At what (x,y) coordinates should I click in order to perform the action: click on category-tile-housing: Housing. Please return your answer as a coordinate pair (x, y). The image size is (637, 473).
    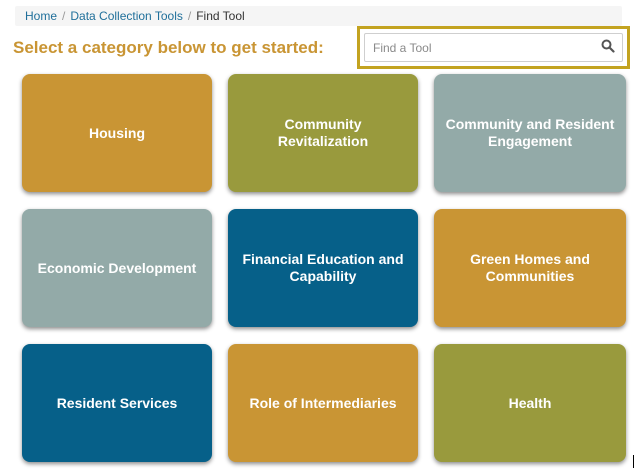
    Looking at the image, I should click on (117, 133).